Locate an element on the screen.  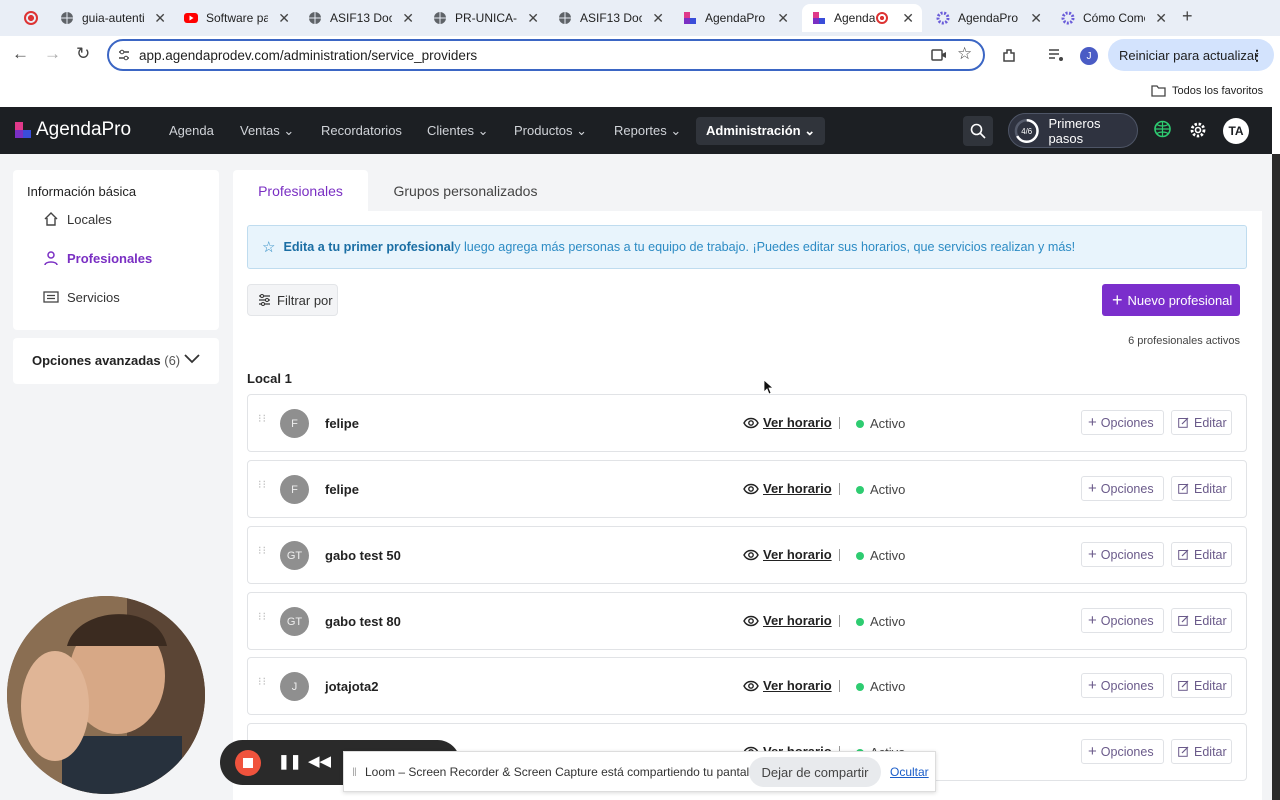
first-steps-button: 4/6 Primeros pasos is located at coordinates (1073, 130).